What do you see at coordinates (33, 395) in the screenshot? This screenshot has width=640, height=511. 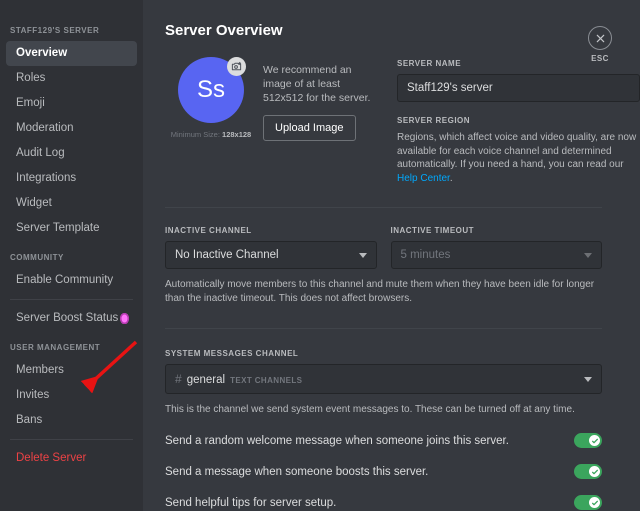 I see `sidebar-item-label: Invites` at bounding box center [33, 395].